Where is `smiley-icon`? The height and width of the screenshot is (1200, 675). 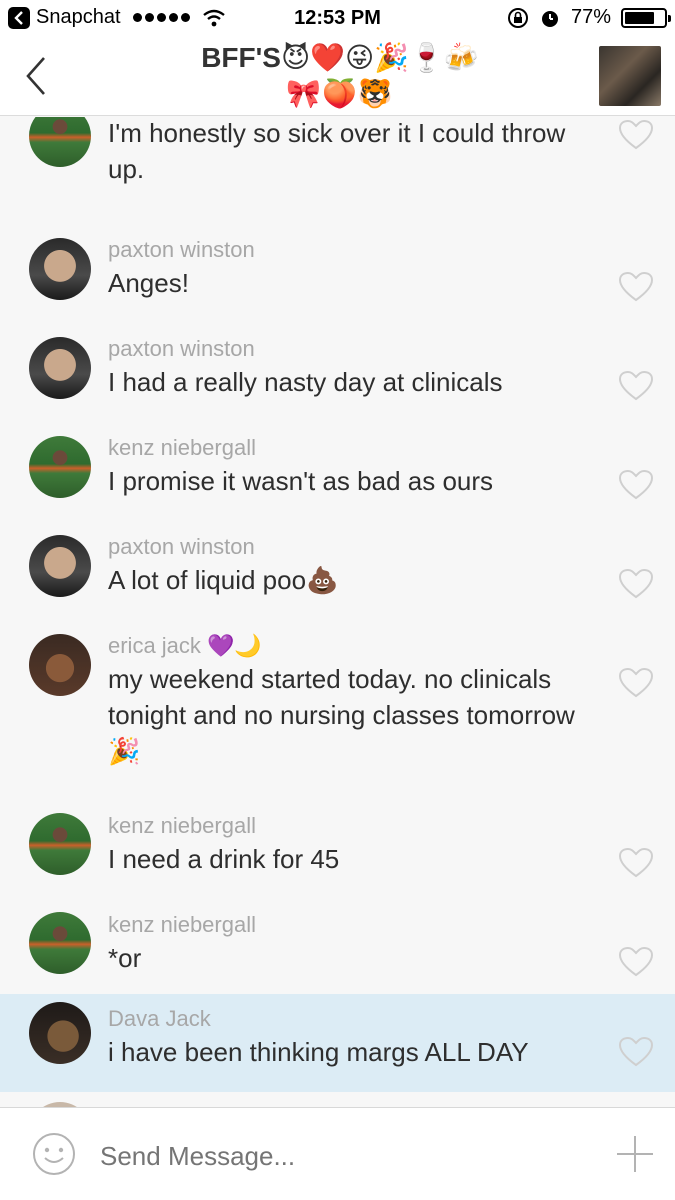 smiley-icon is located at coordinates (54, 1154).